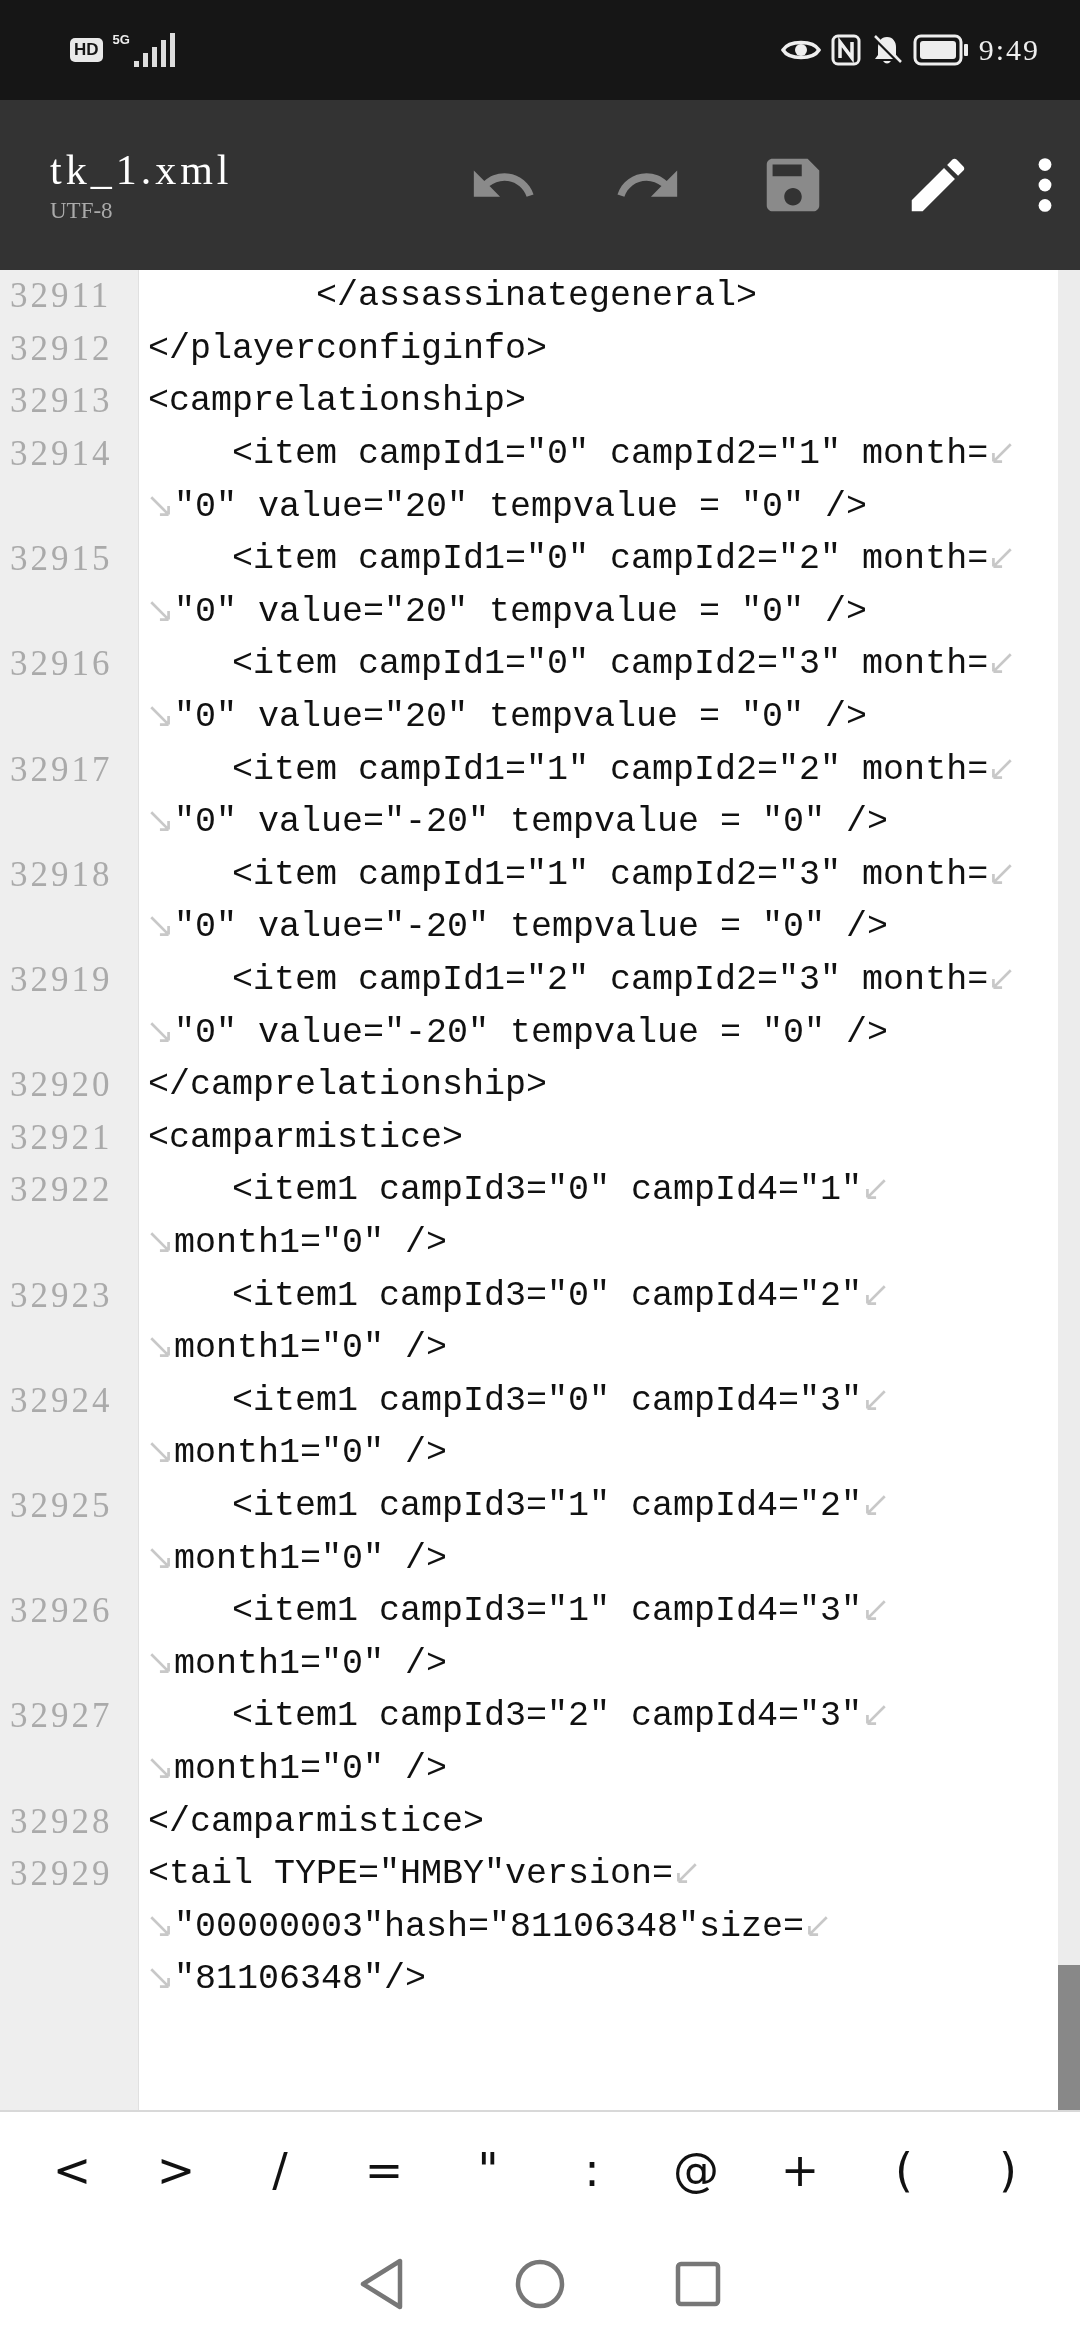  I want to click on code-line: <item campId1="0" campId2="1" month=, so click(610, 454).